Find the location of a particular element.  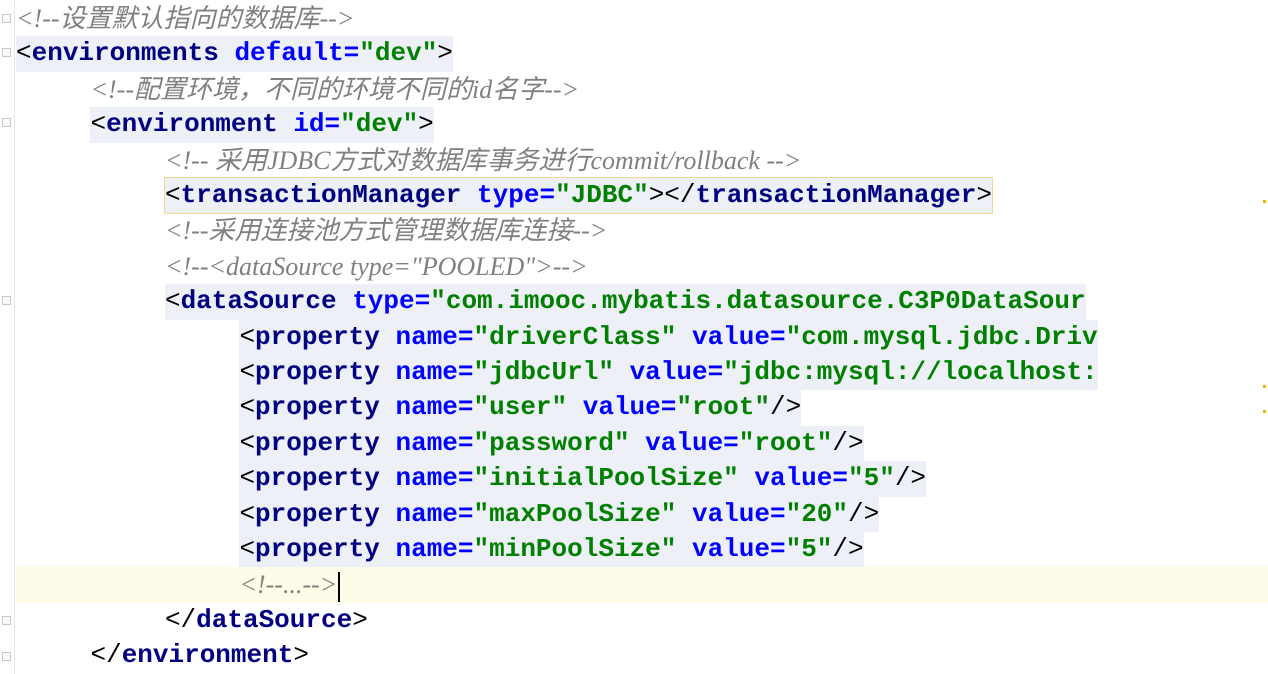

xml-attribute-value: "minPoolSize" is located at coordinates (575, 549).